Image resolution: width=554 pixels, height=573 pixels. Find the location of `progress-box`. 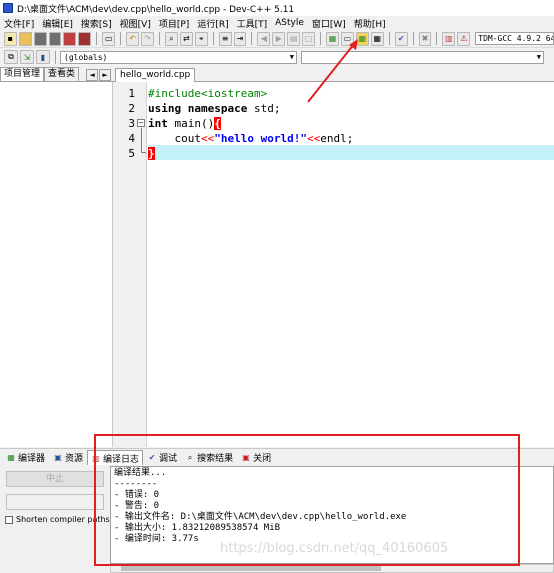

progress-box is located at coordinates (55, 502).